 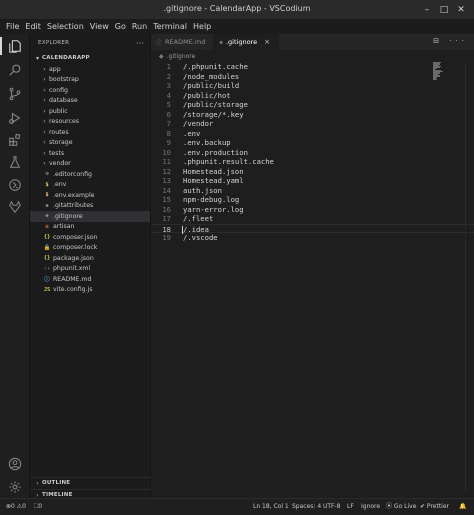 I want to click on file-item: $ .env.example, so click(x=90, y=195).